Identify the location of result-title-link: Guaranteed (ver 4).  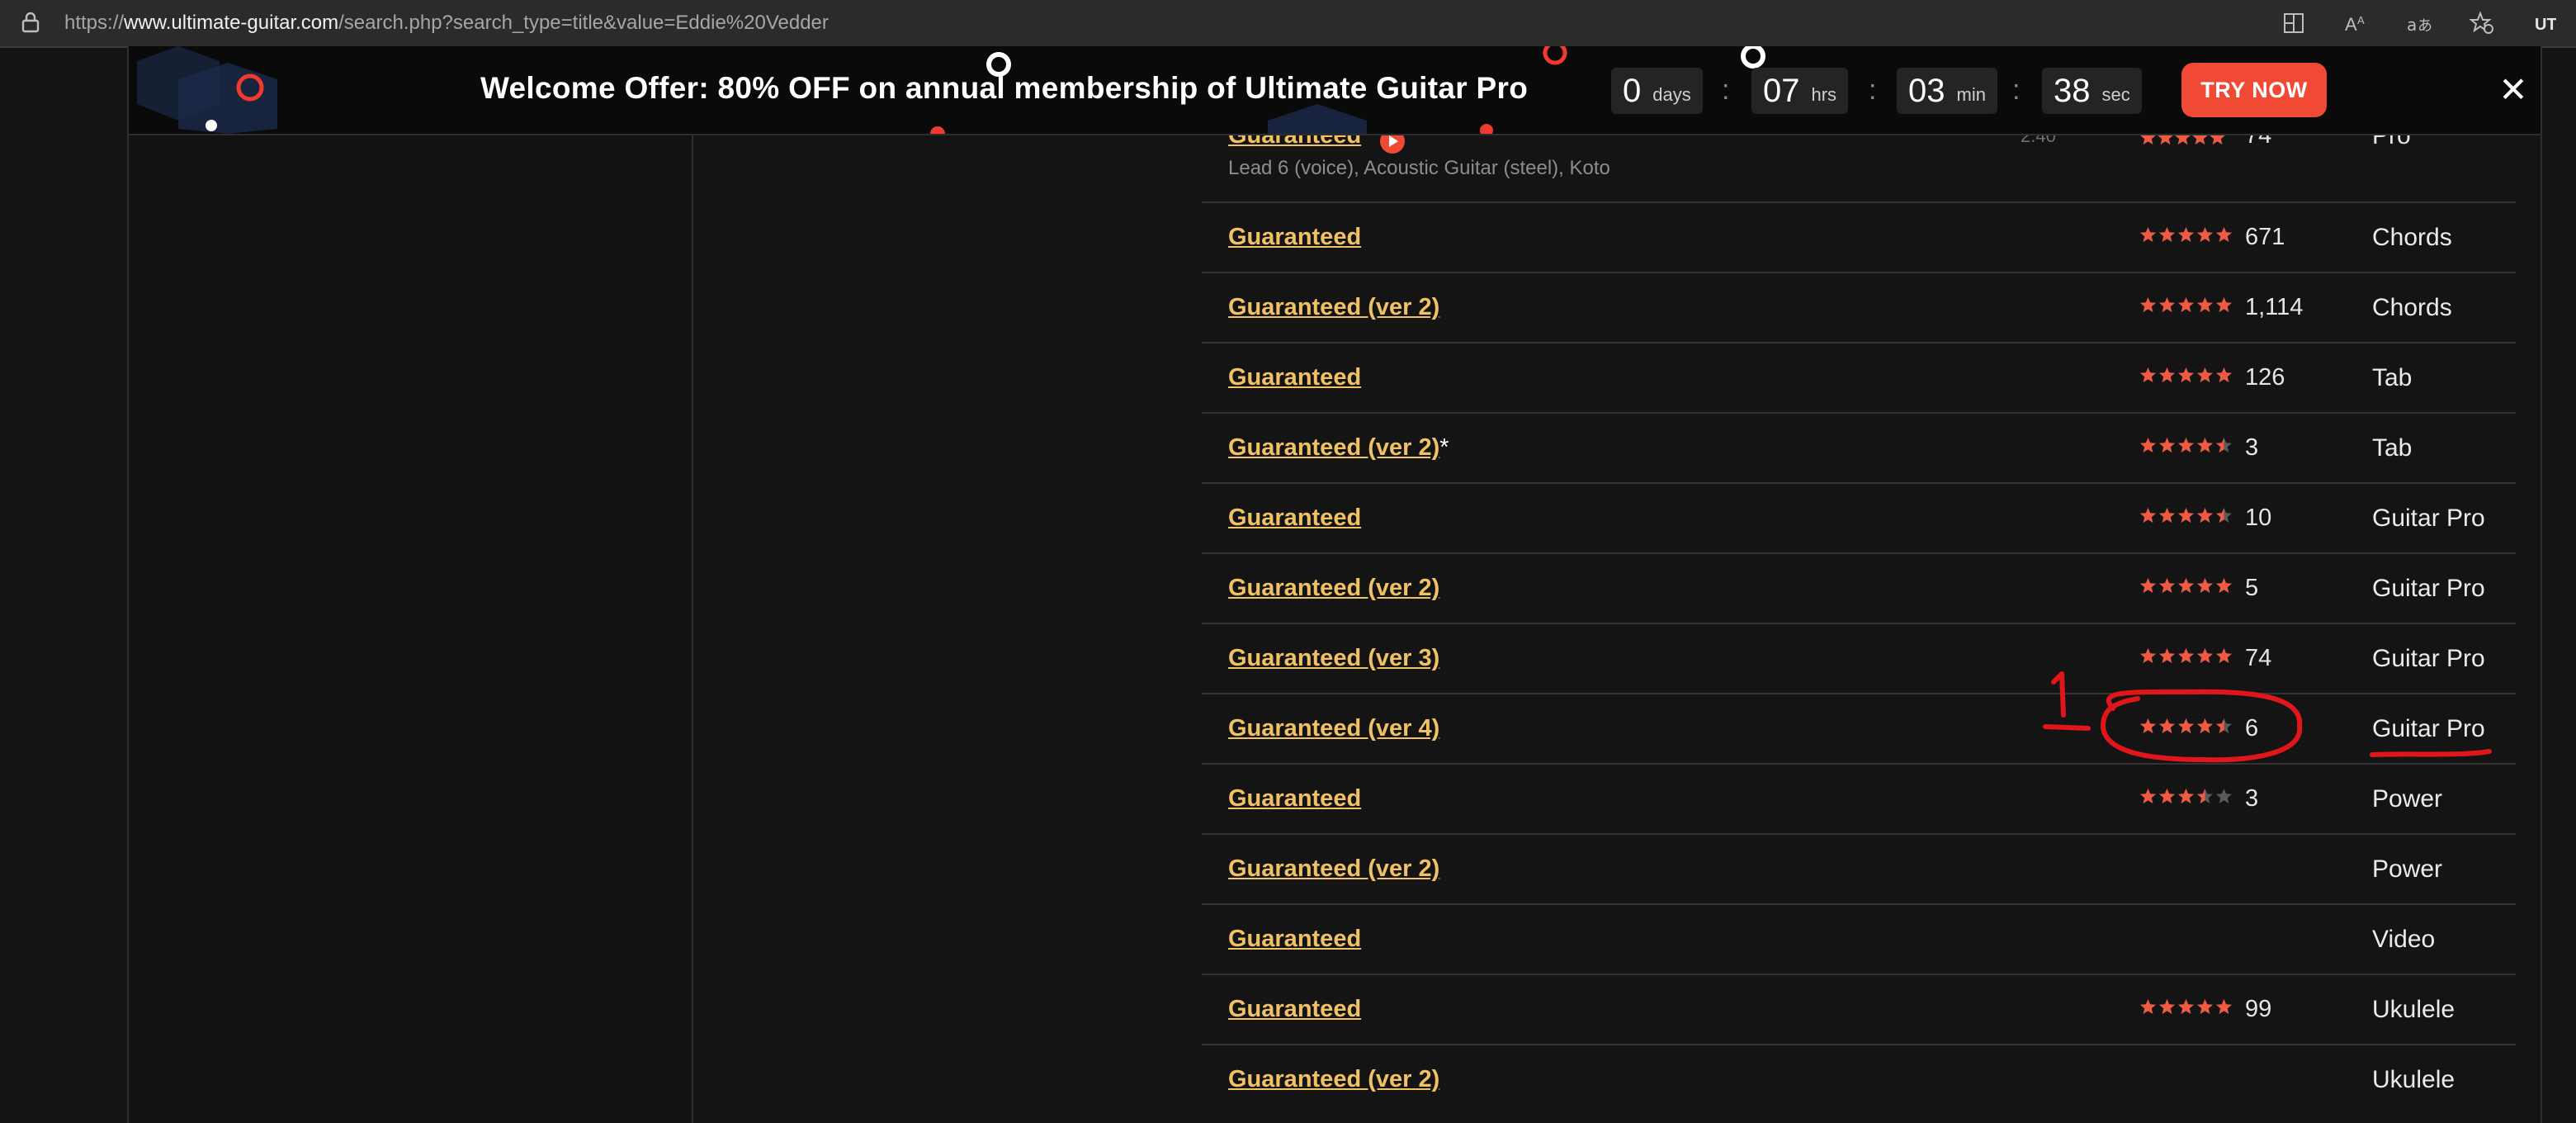
(1333, 728).